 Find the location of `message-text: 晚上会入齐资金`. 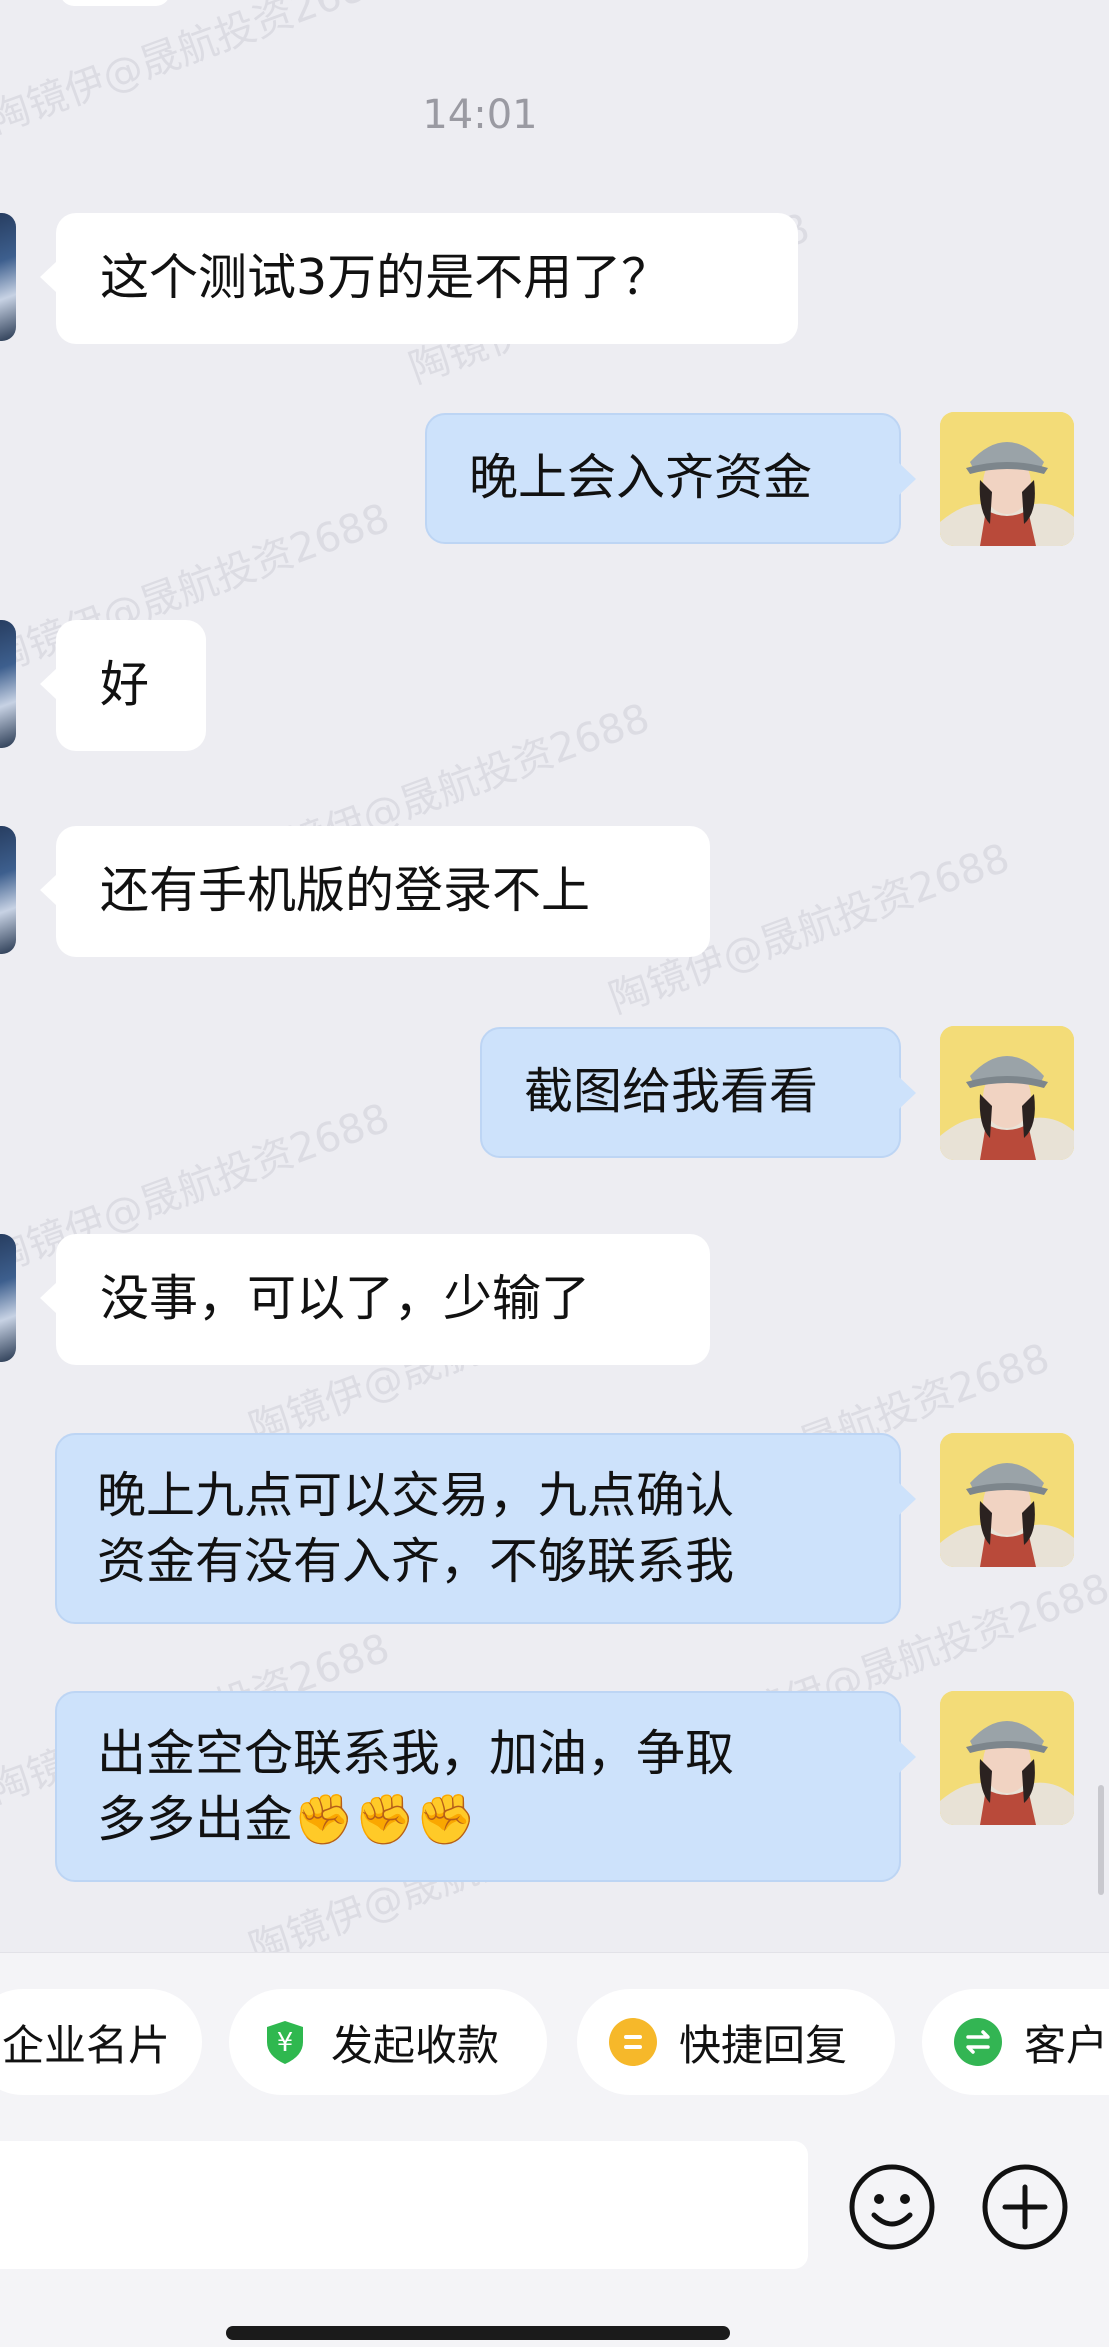

message-text: 晚上会入齐资金 is located at coordinates (641, 477).